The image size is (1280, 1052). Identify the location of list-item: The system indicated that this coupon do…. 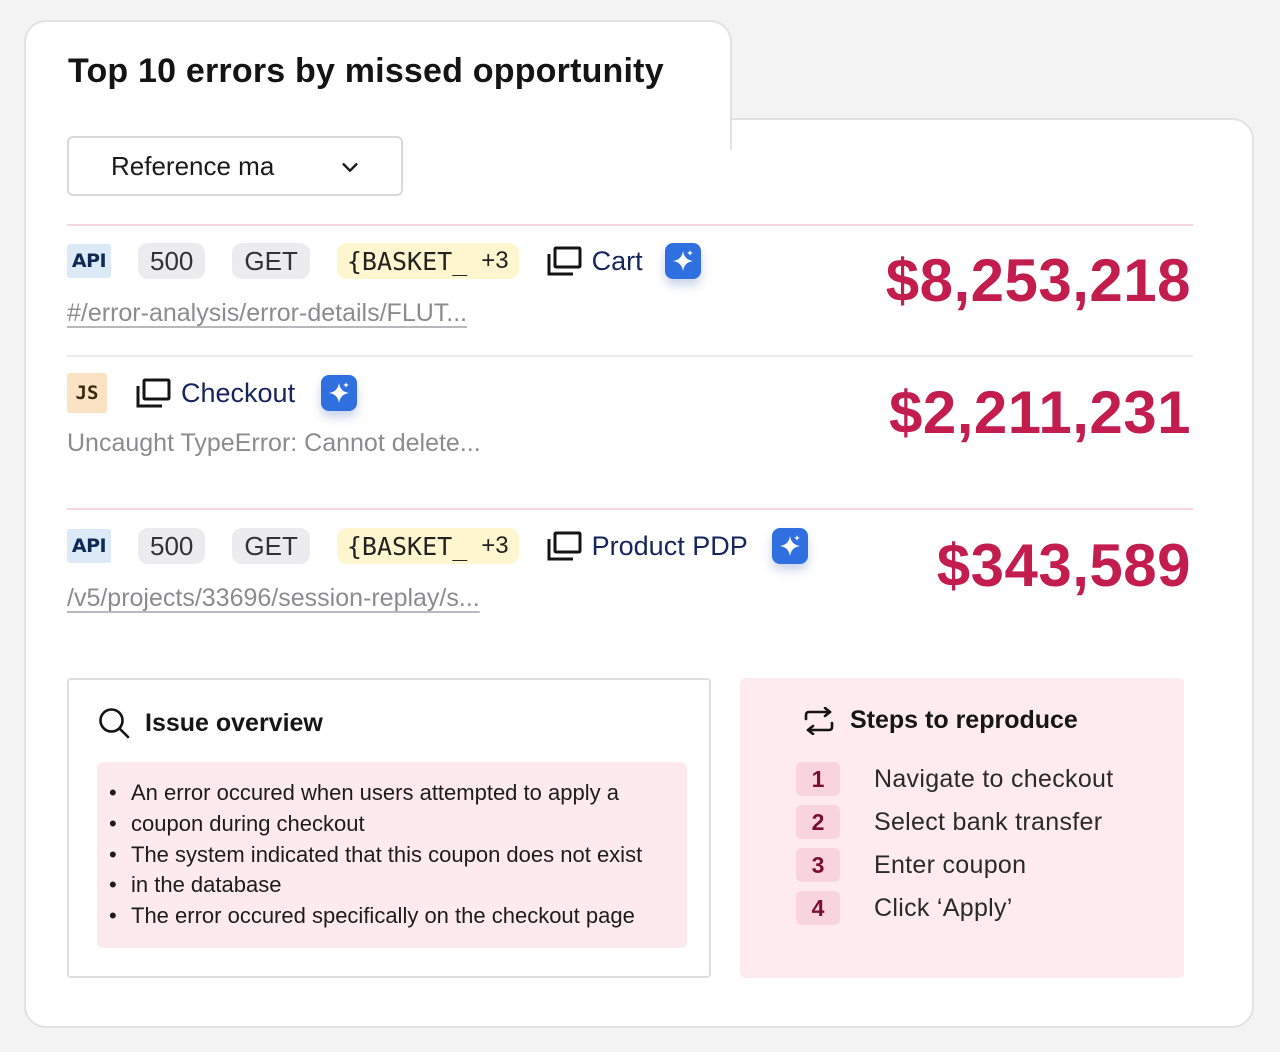
(392, 855).